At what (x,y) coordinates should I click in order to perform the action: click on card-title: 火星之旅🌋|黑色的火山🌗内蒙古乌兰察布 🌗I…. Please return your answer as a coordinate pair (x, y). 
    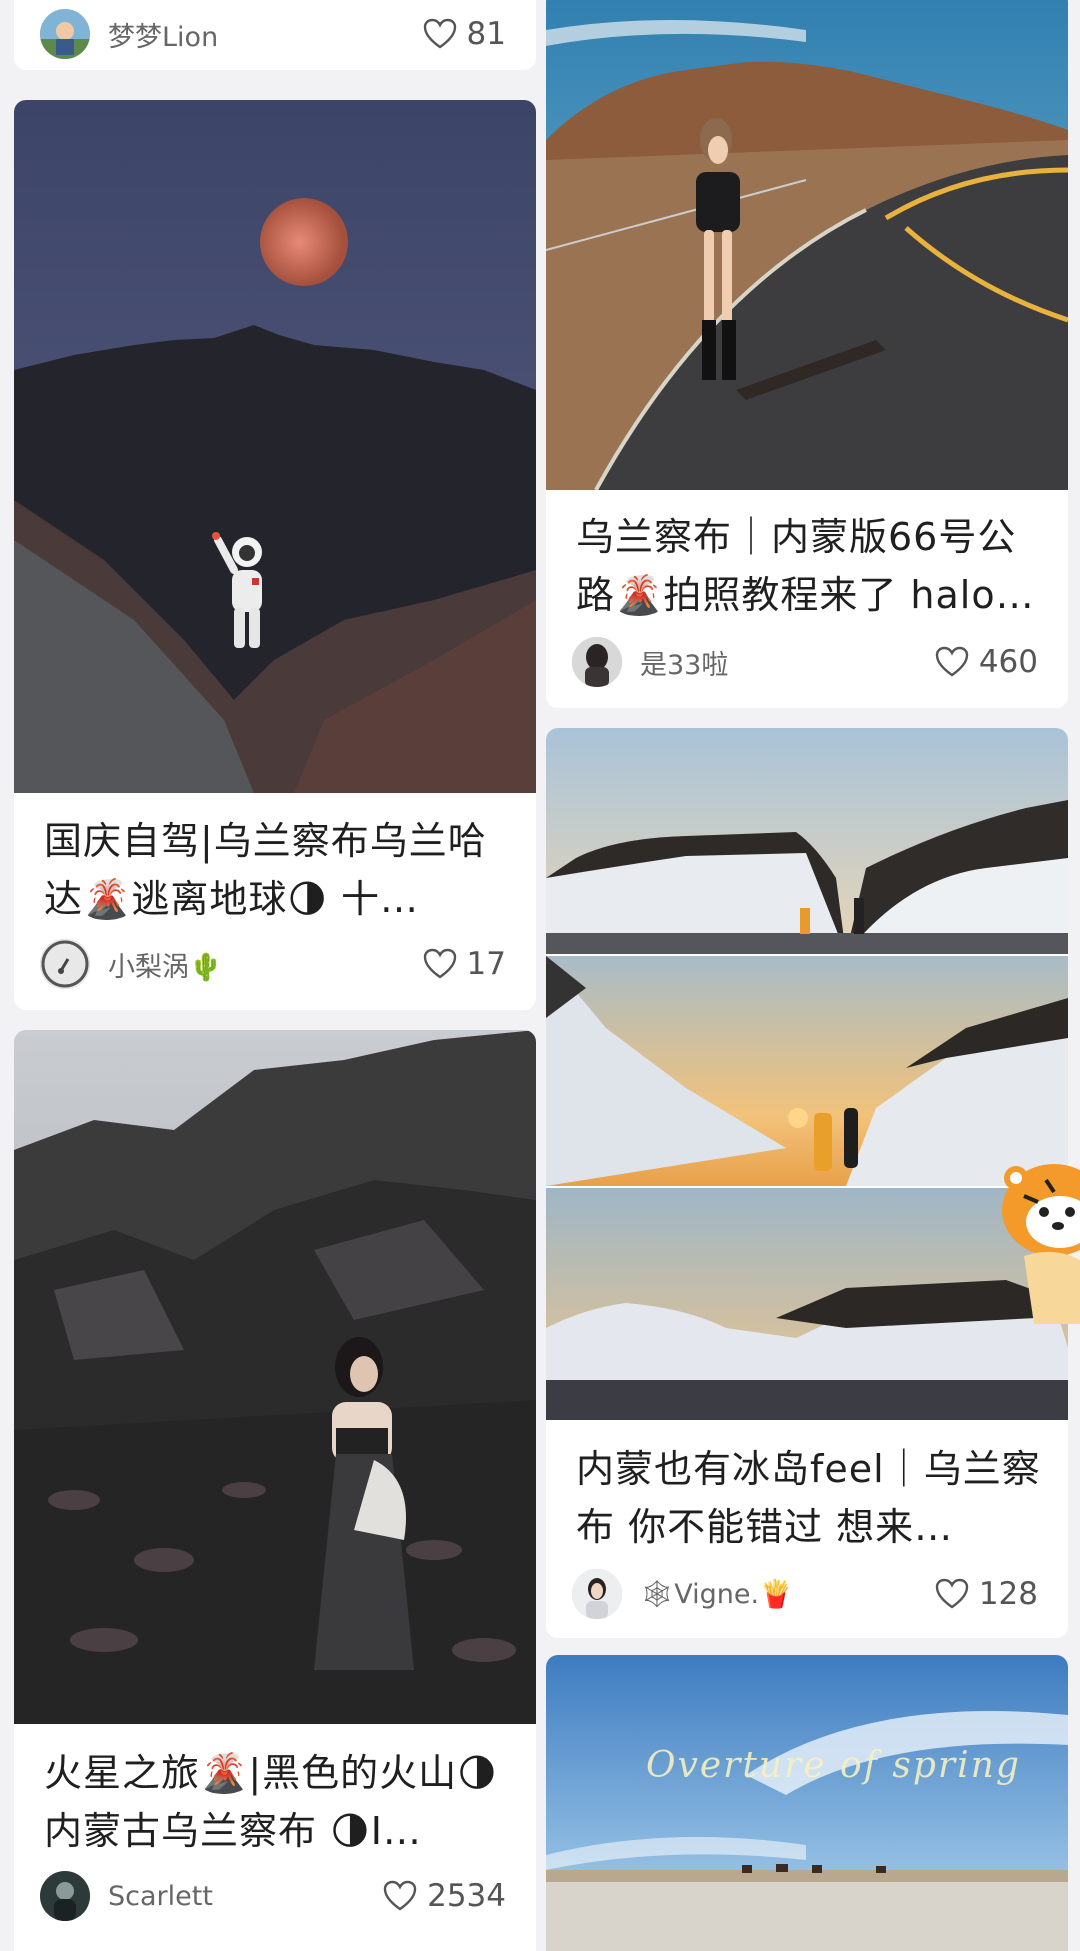
    Looking at the image, I should click on (277, 1802).